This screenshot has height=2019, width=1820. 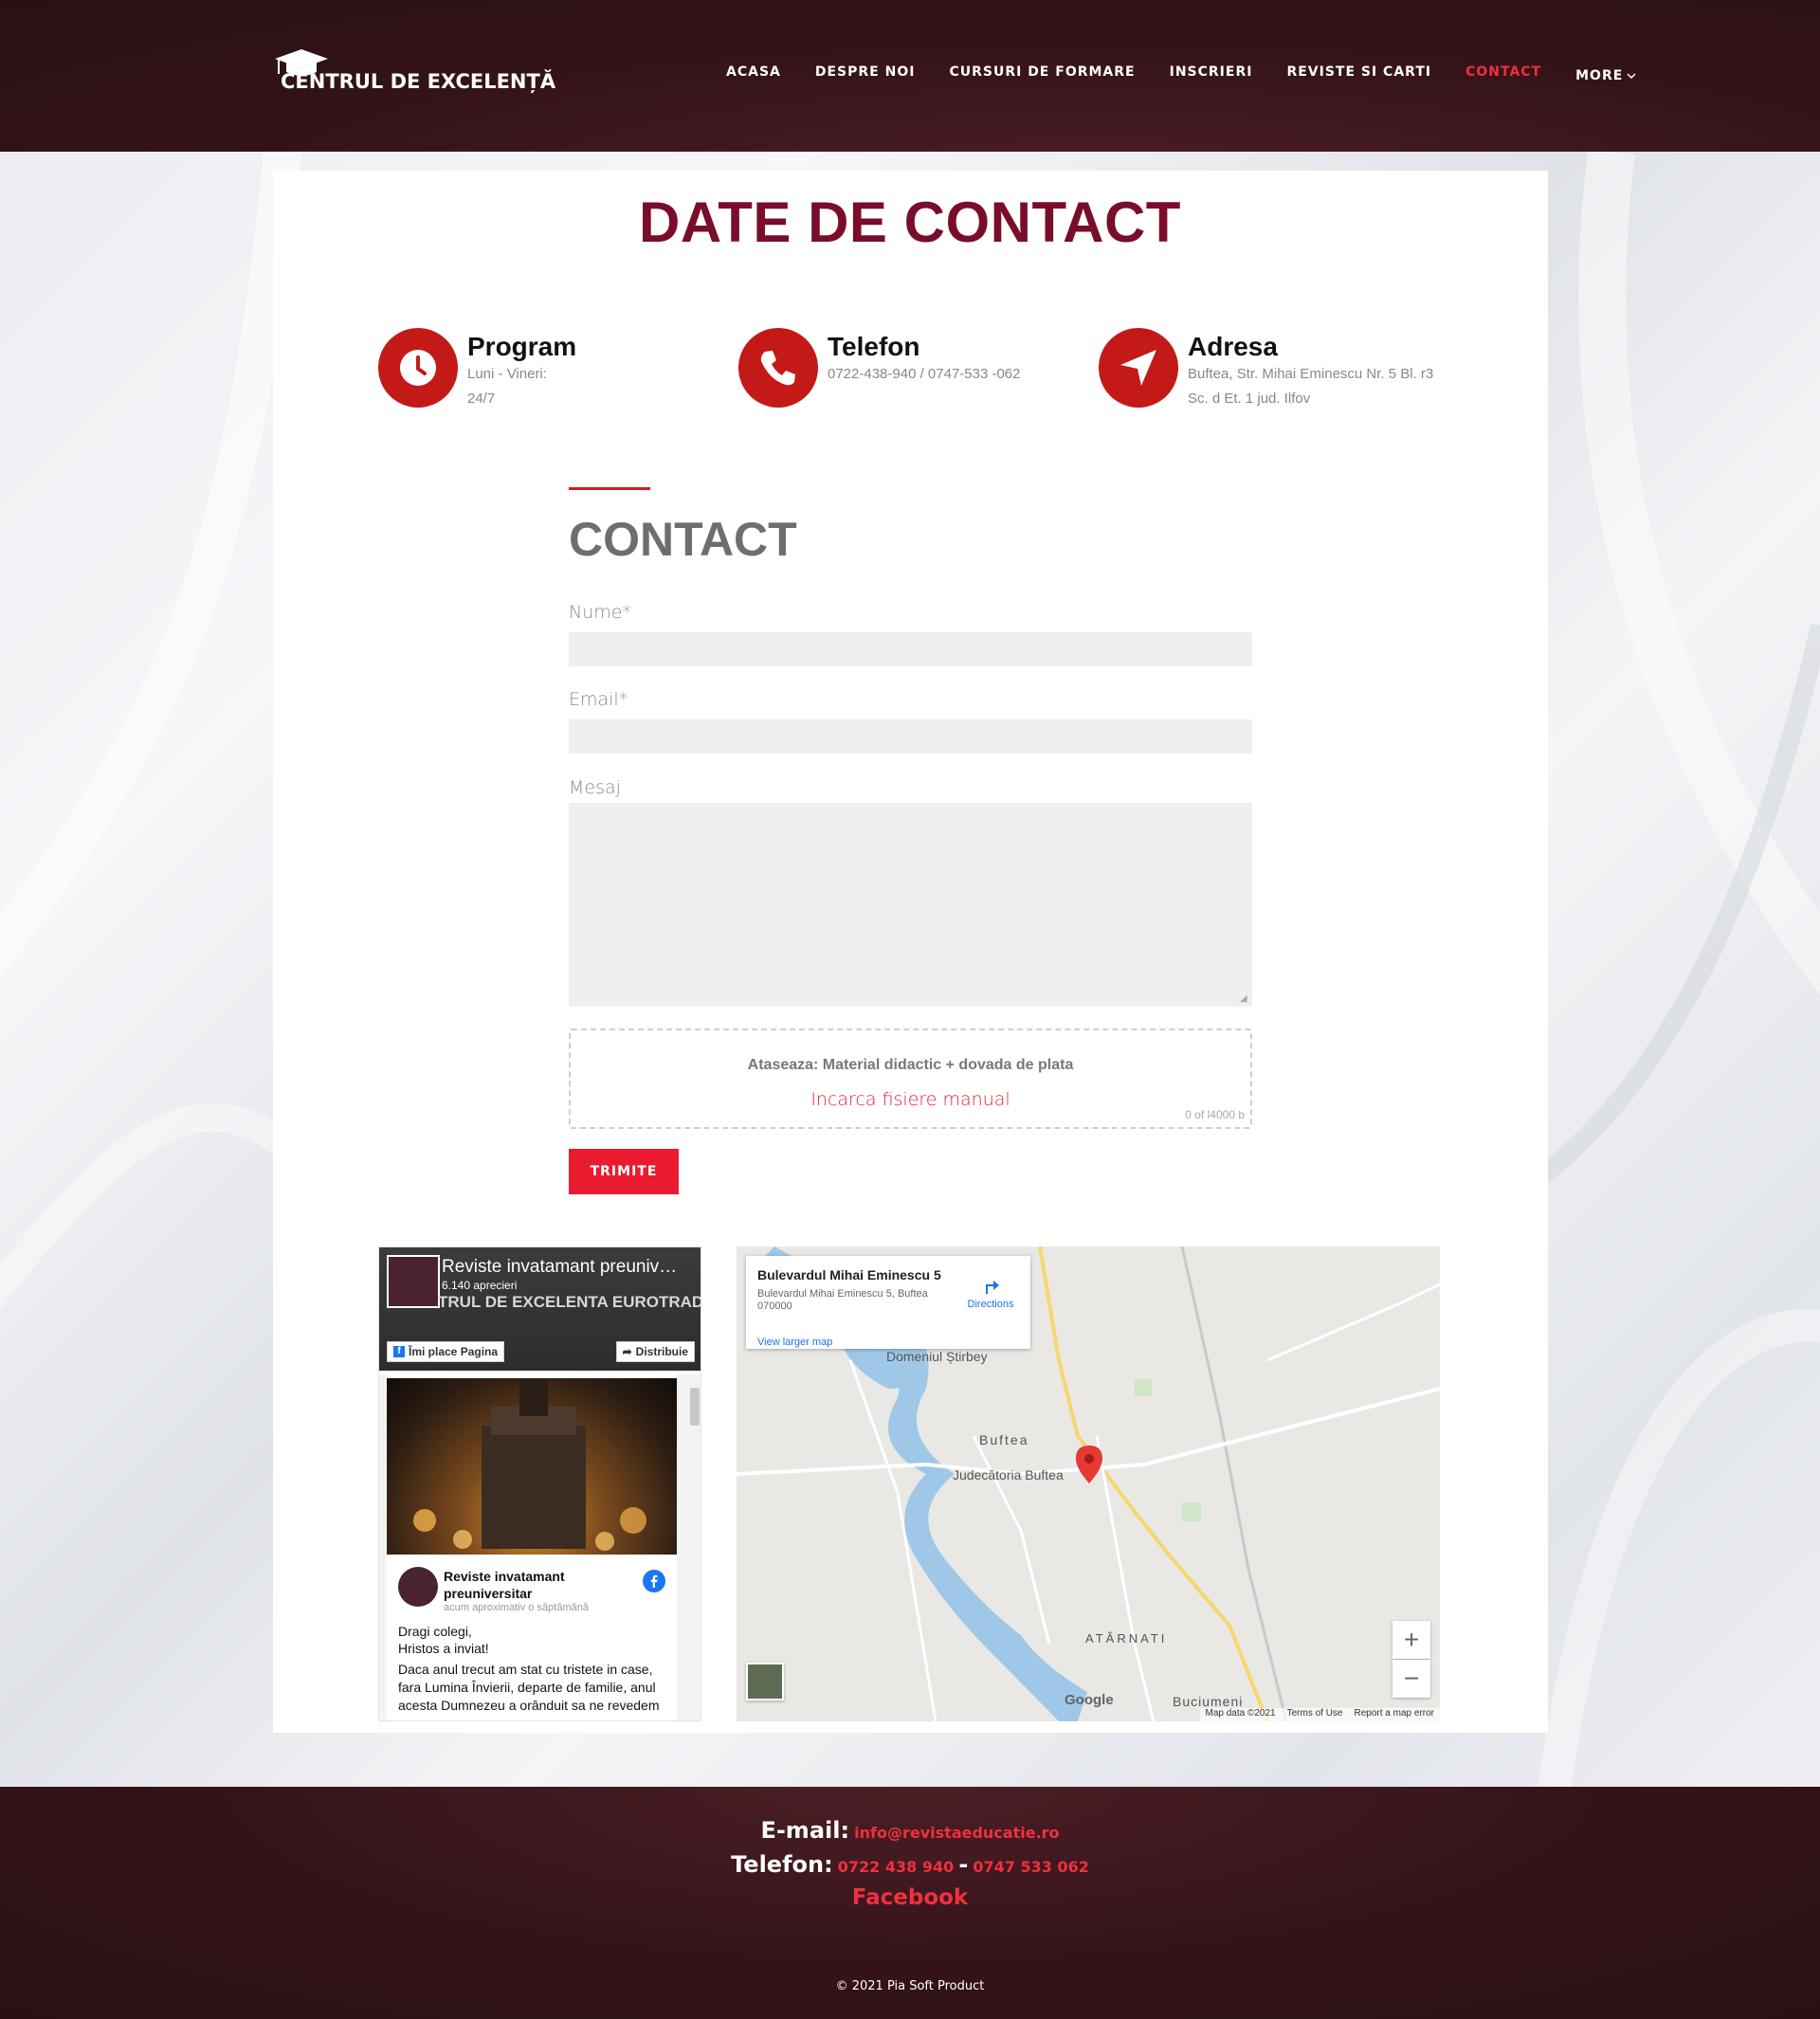 I want to click on info-adresa-title: Adresa, so click(x=1233, y=346).